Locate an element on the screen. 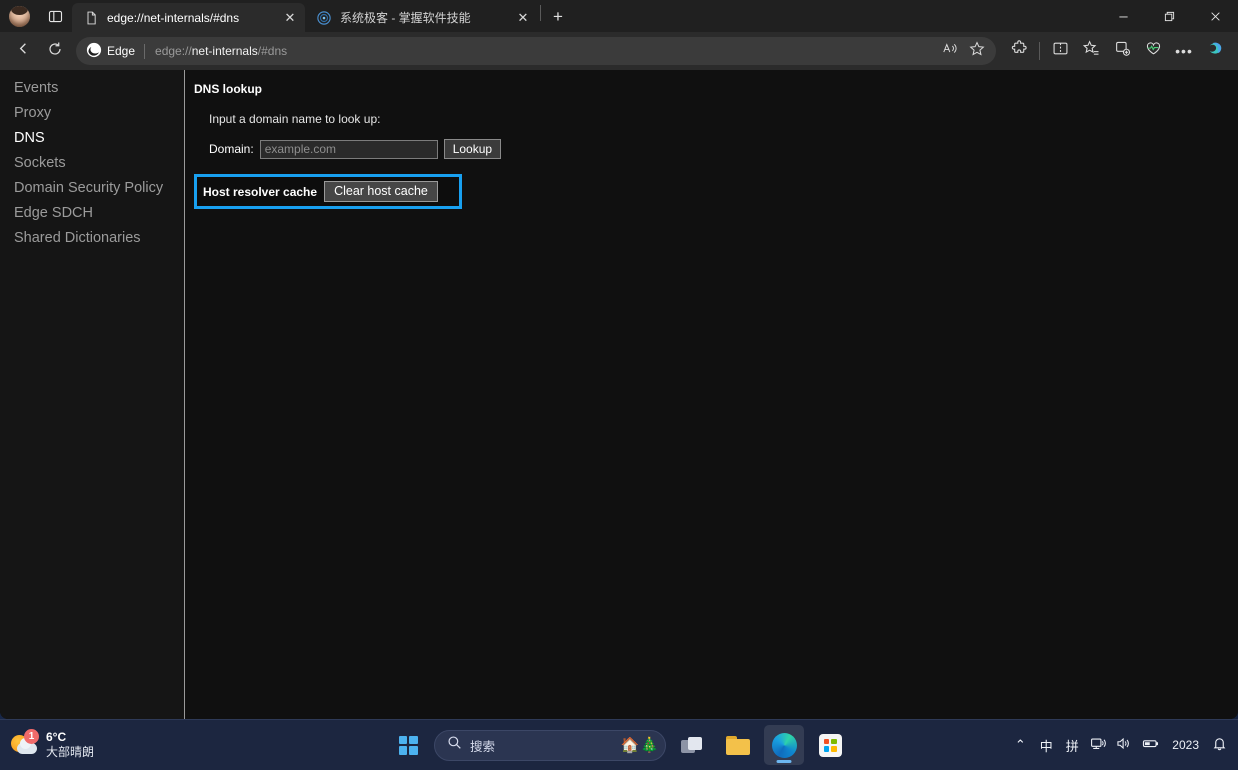  tab-divider is located at coordinates (540, 13).